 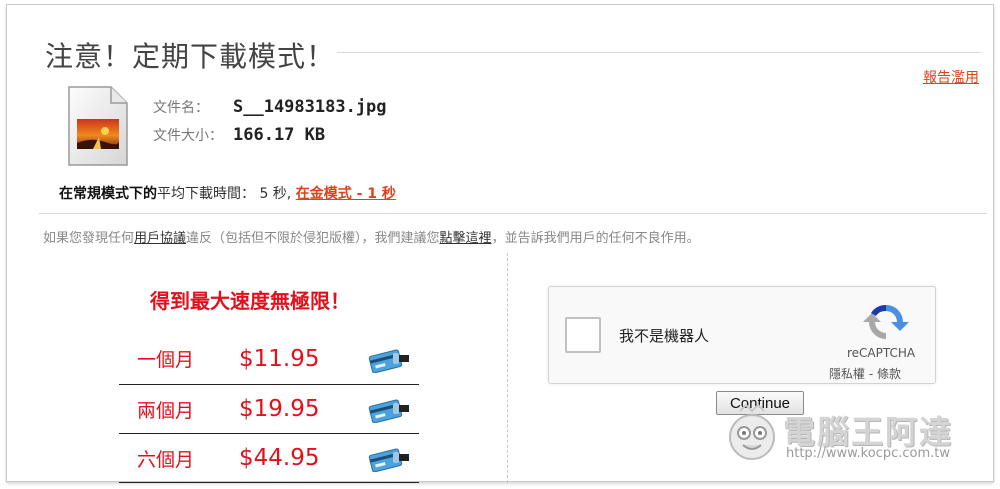 I want to click on plan-price: $19.95, so click(x=279, y=409).